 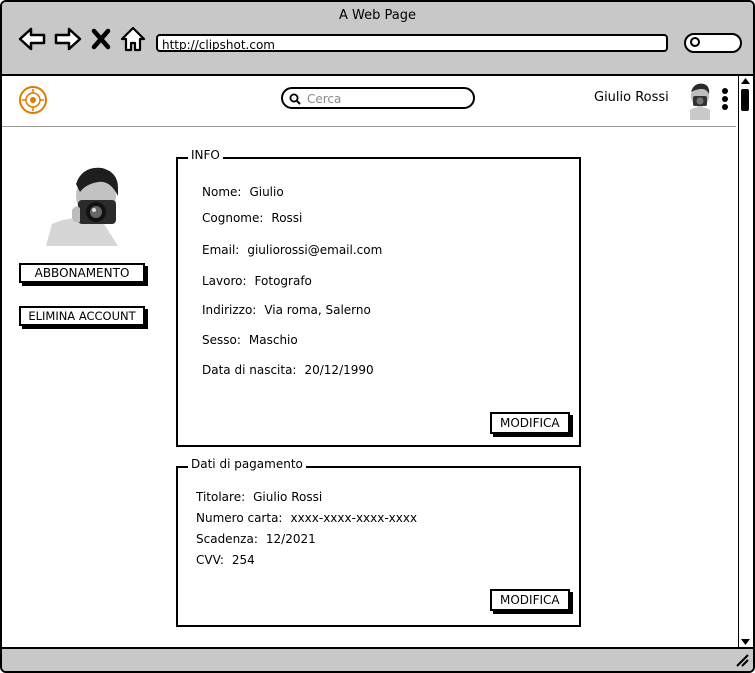 I want to click on info-row-job: Lavoro: Fotografo, so click(x=257, y=281).